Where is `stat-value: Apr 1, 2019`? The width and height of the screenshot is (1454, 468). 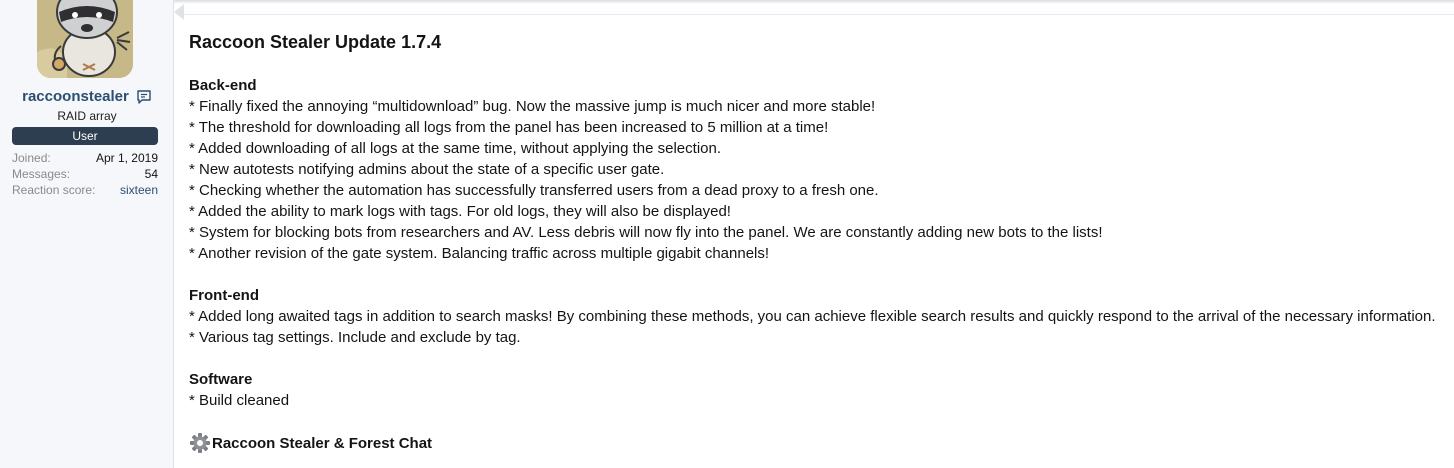 stat-value: Apr 1, 2019 is located at coordinates (126, 158).